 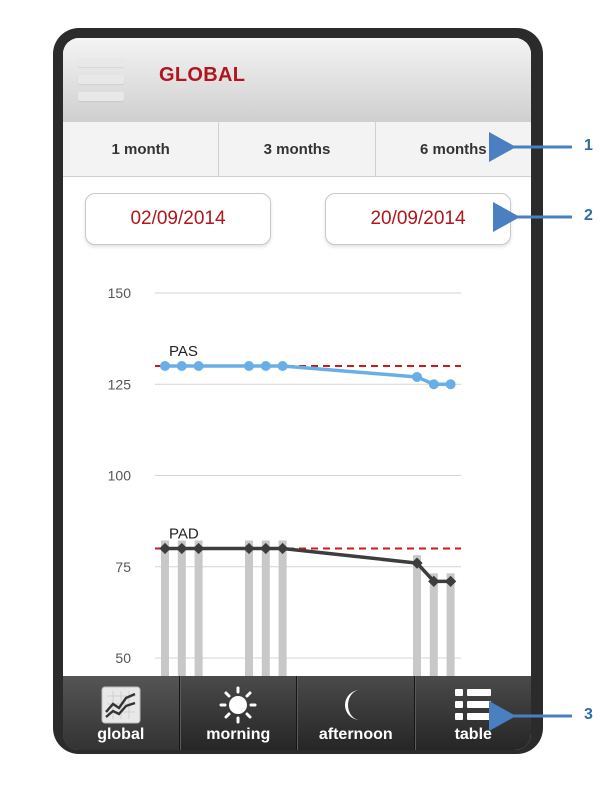 I want to click on callout-1: 1, so click(x=588, y=145).